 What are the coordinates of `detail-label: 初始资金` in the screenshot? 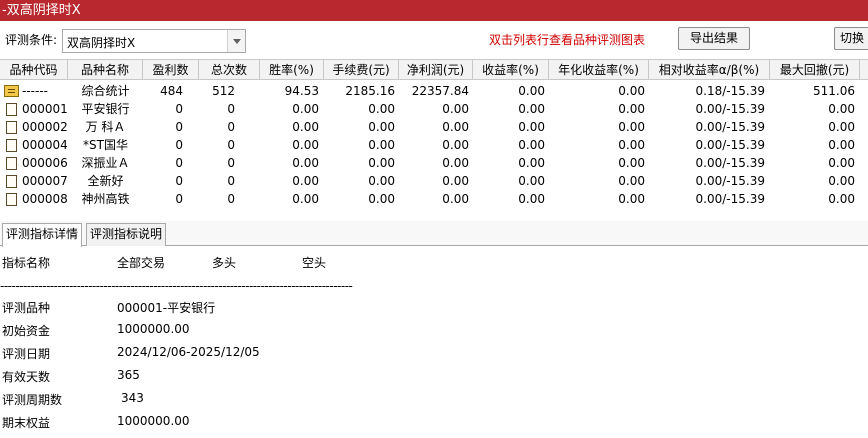 It's located at (26, 331).